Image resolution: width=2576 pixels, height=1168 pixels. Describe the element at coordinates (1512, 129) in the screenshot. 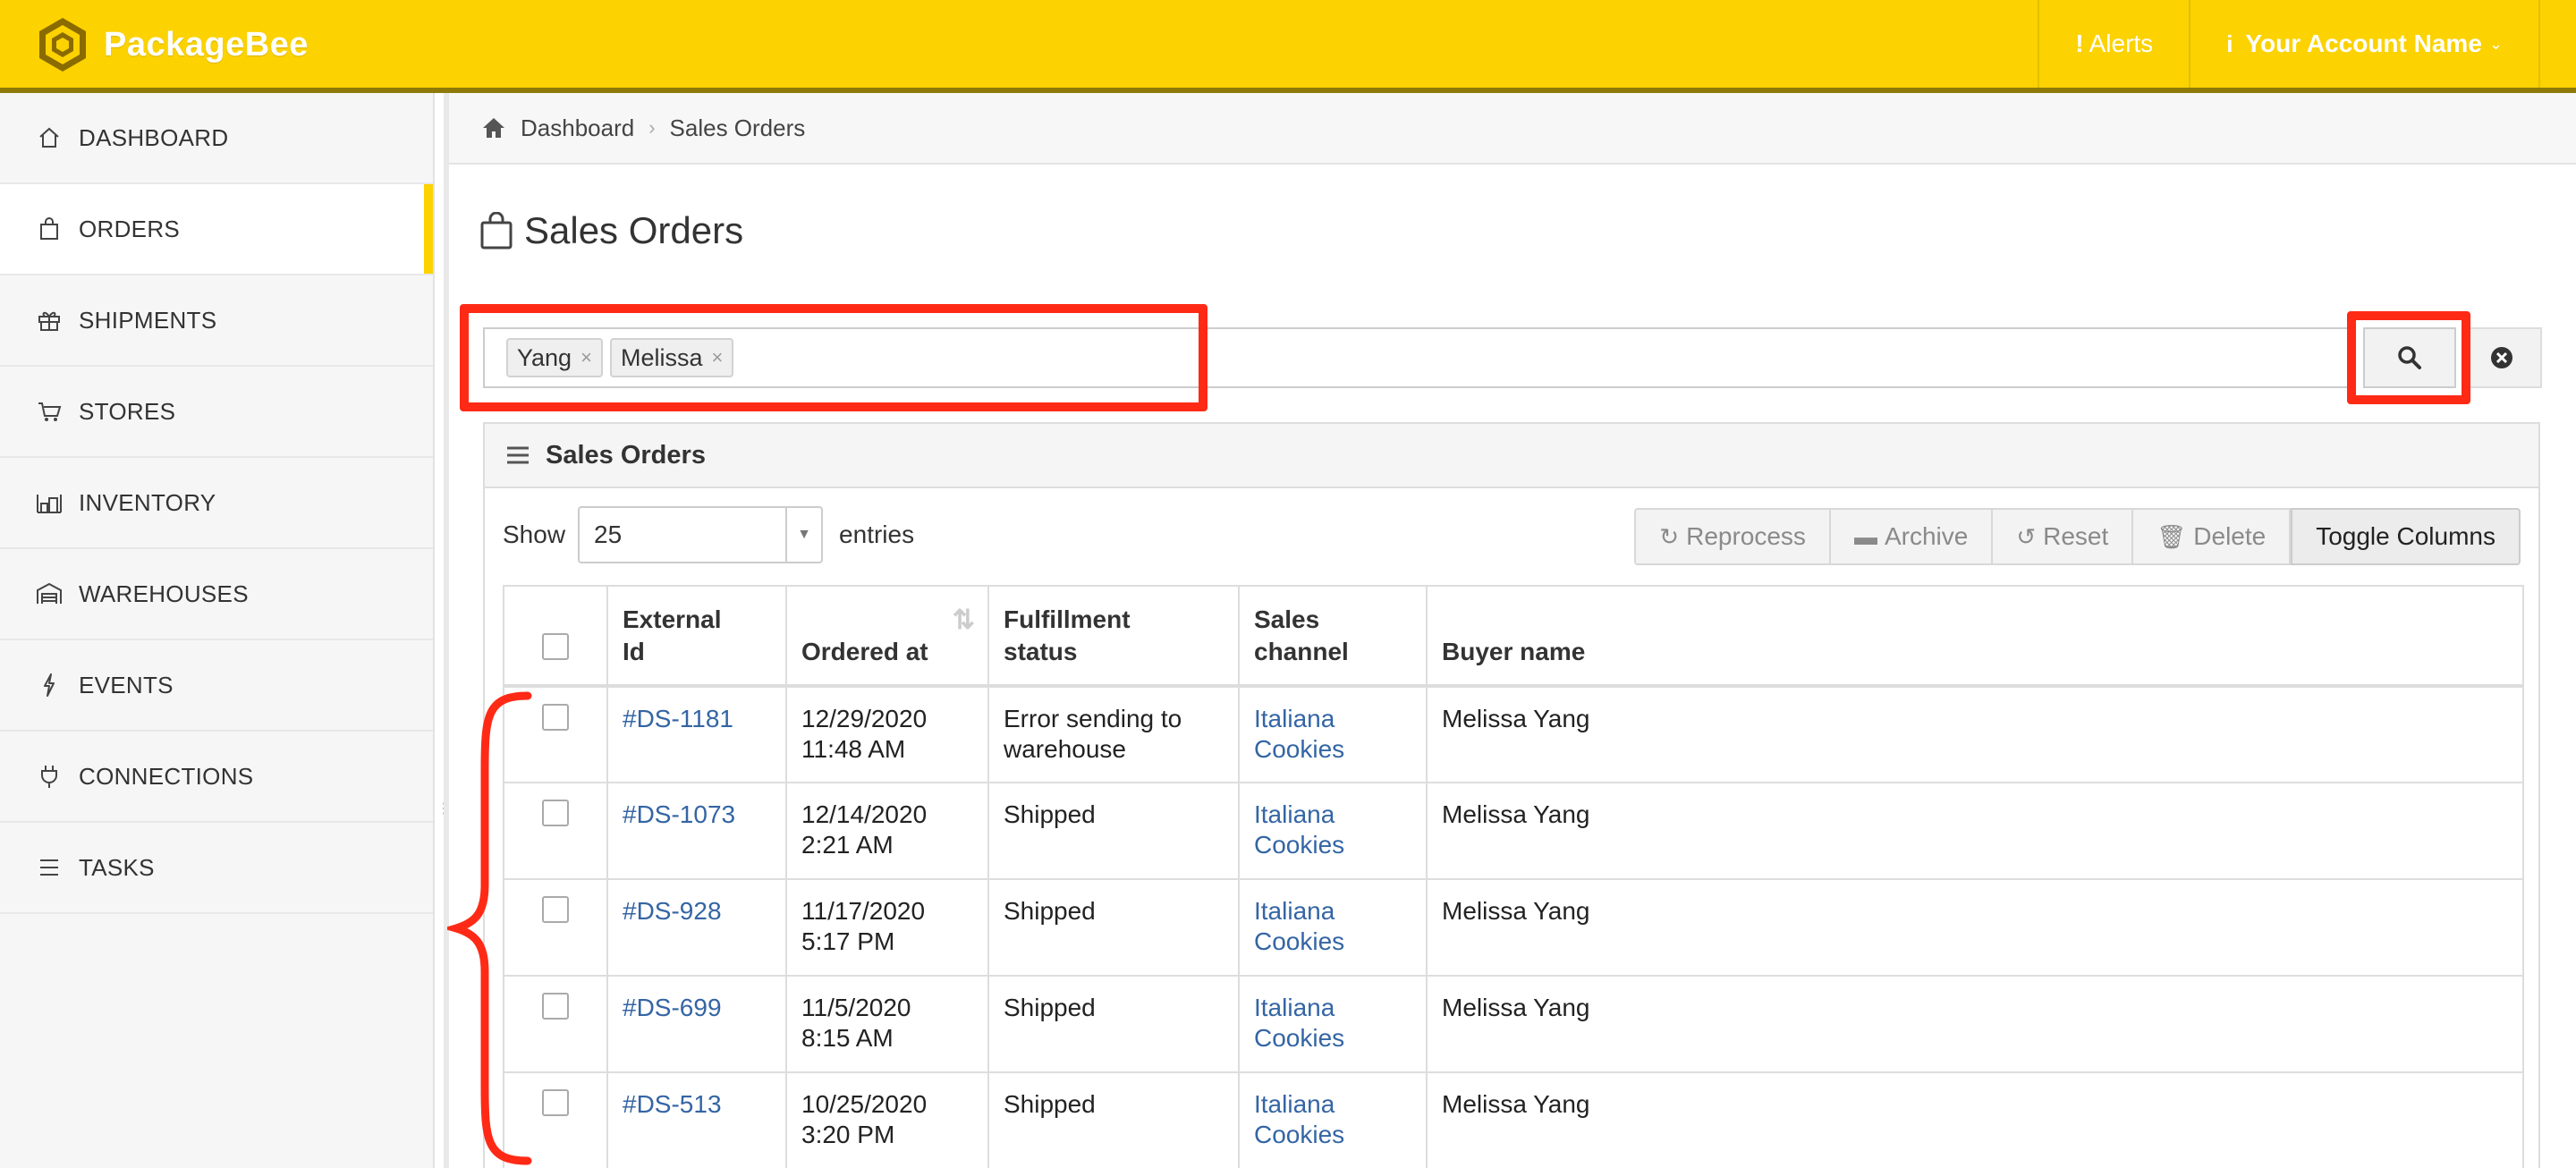

I see `breadcrumb: Dashboard › Sales Orders` at that location.